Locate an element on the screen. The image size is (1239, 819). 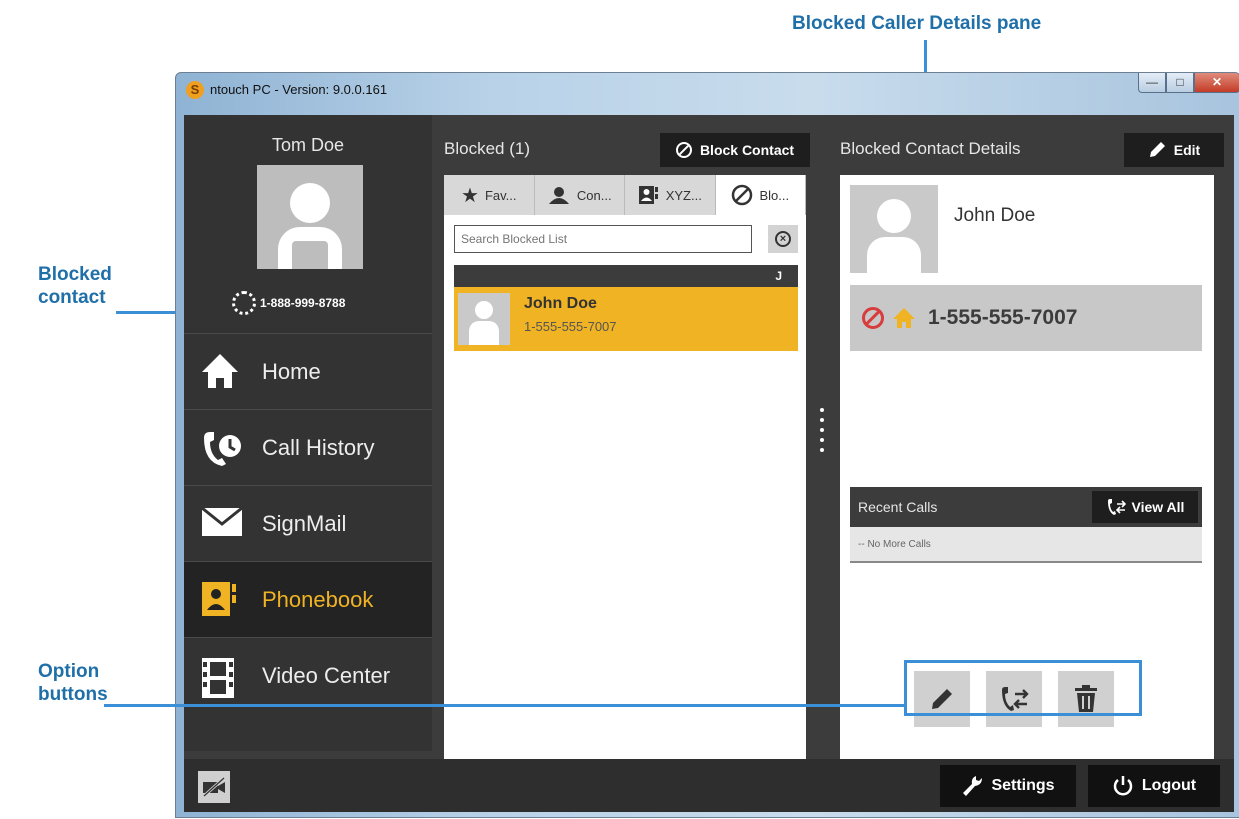
envelope-icon is located at coordinates (222, 524).